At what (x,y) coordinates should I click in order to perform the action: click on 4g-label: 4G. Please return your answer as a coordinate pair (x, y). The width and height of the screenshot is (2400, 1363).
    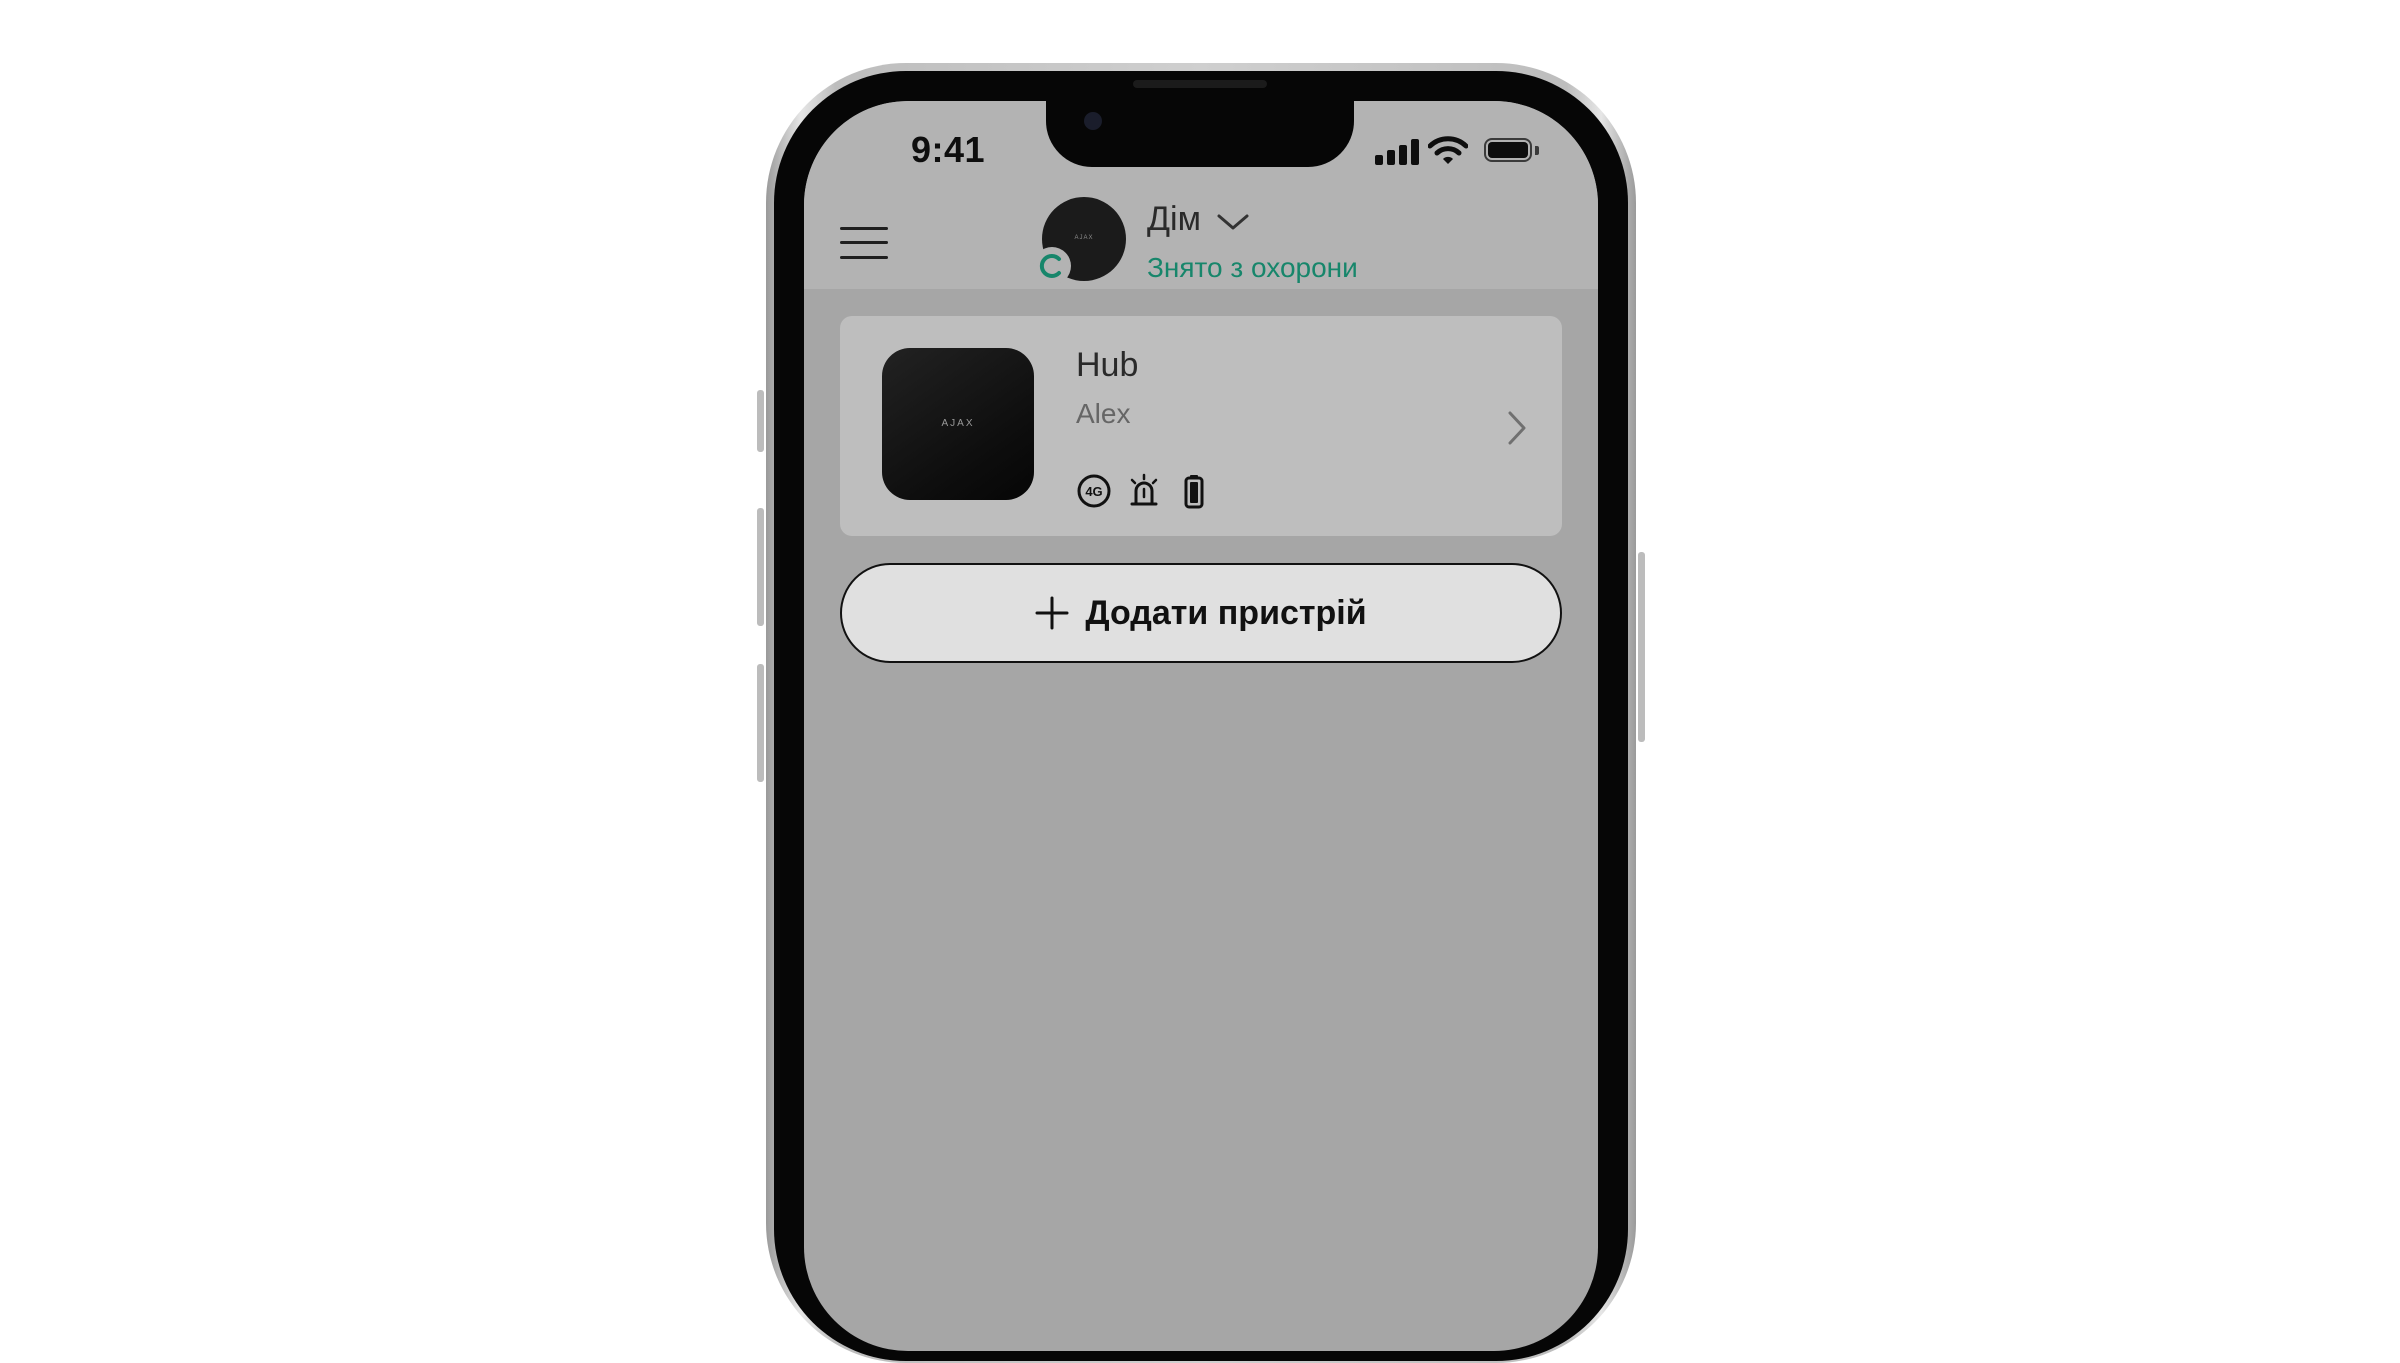
    Looking at the image, I should click on (1093, 491).